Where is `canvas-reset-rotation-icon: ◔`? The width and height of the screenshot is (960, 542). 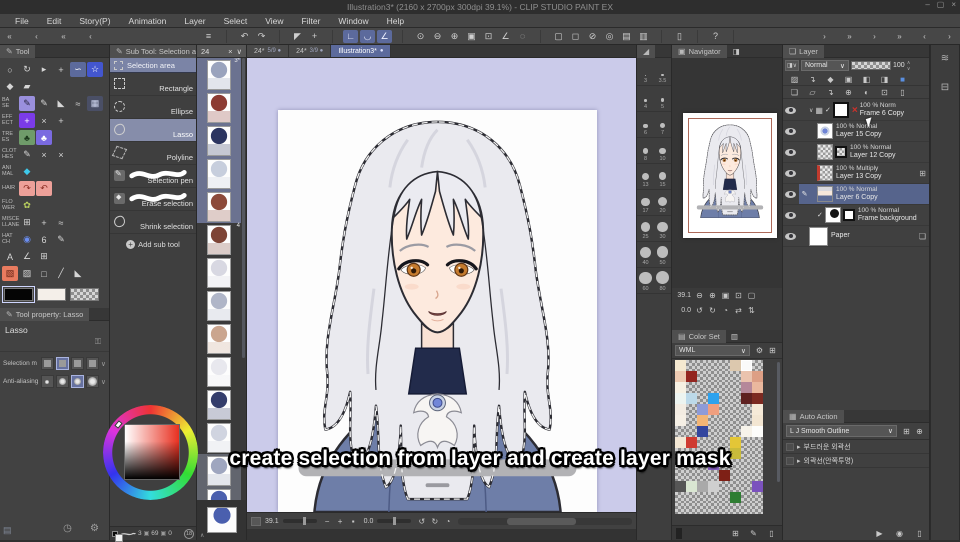
canvas-reset-rotation-icon: ◔ is located at coordinates (447, 521).